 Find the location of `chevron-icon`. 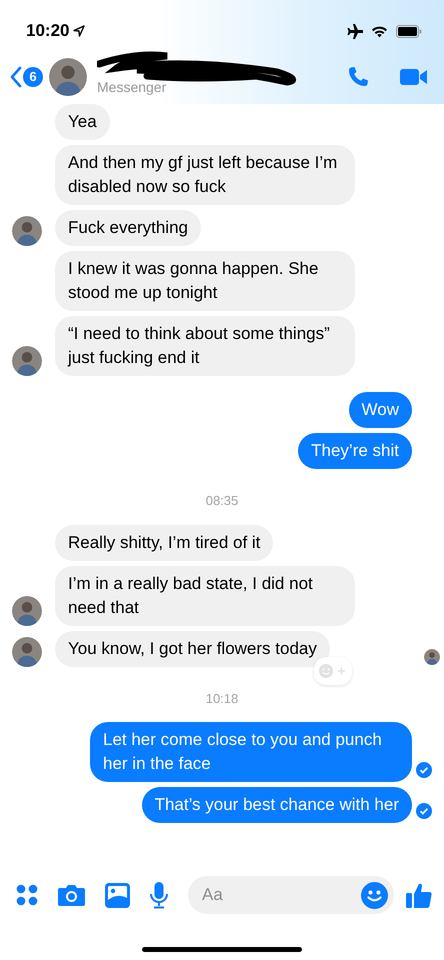

chevron-icon is located at coordinates (16, 77).